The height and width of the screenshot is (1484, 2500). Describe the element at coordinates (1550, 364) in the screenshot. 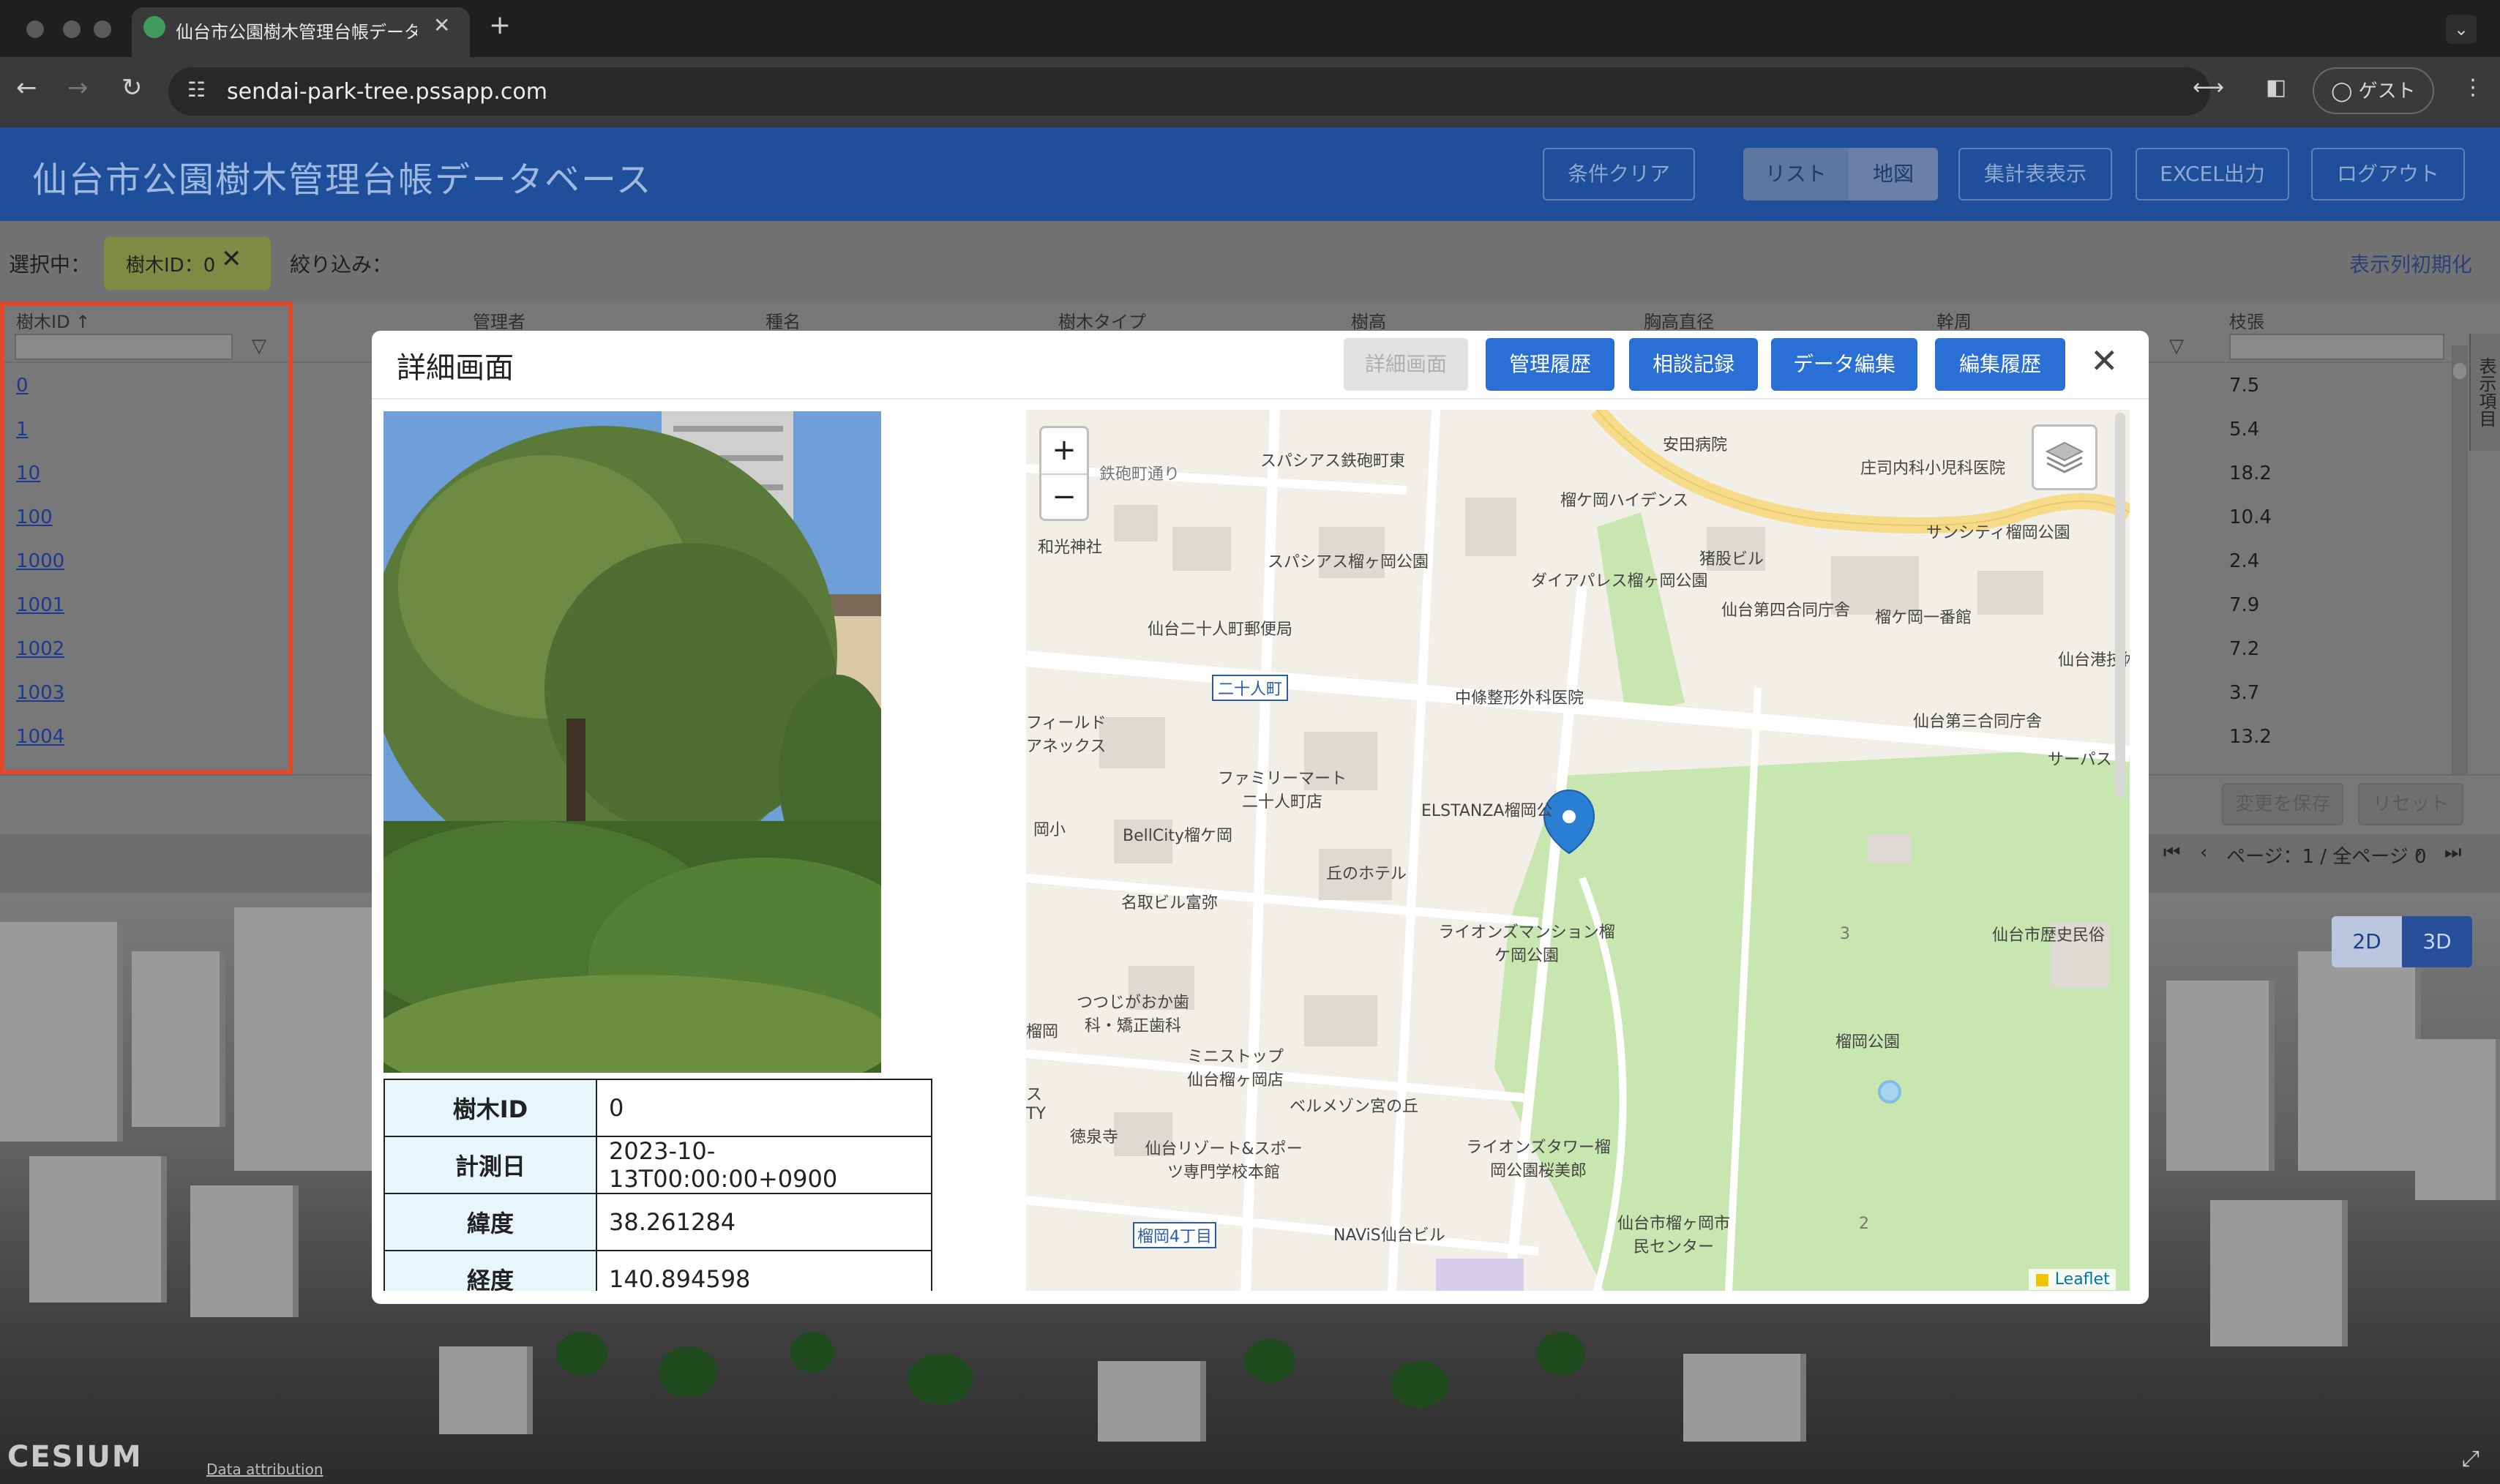

I see `management-history-button: 管理履歴` at that location.